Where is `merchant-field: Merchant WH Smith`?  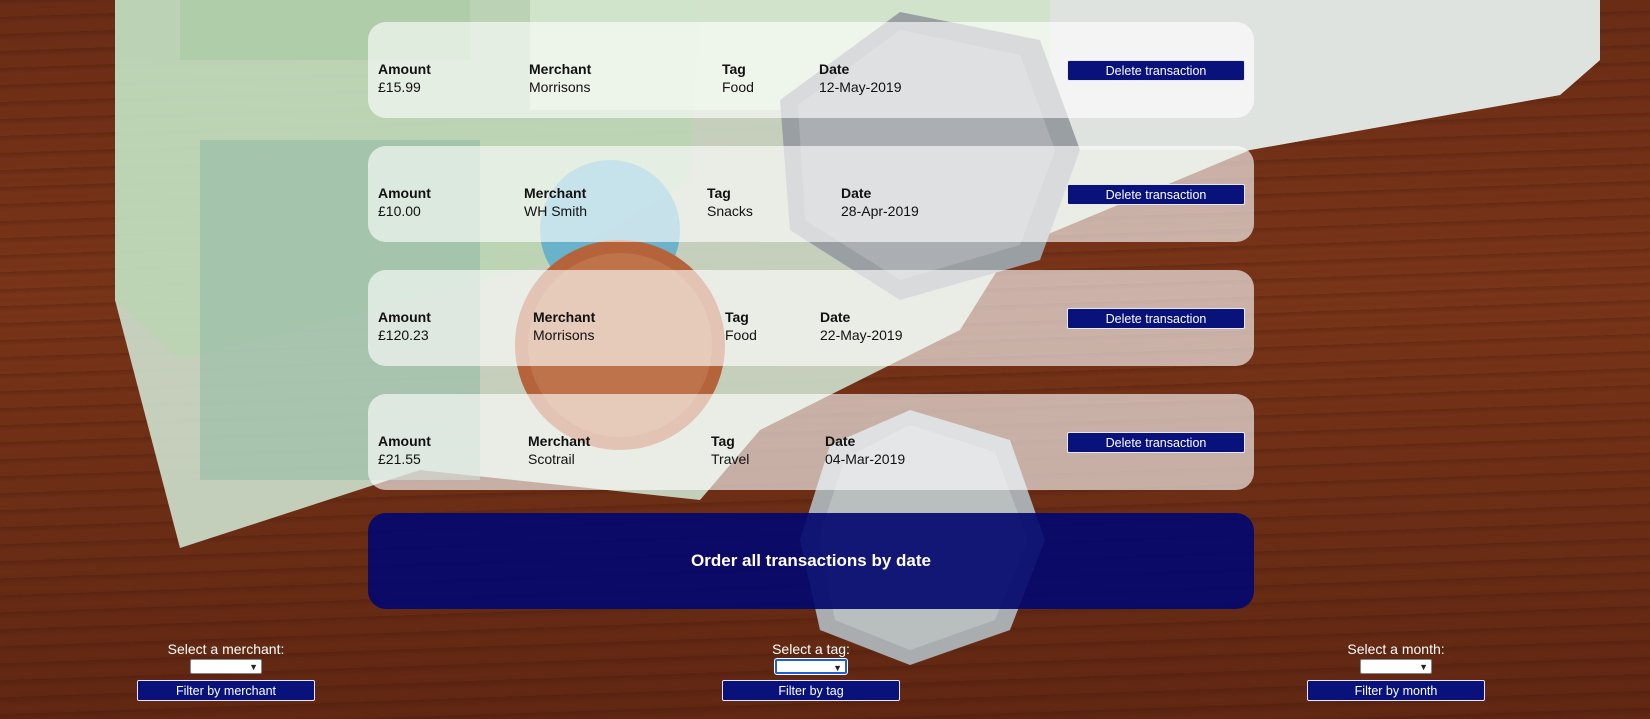
merchant-field: Merchant WH Smith is located at coordinates (555, 202).